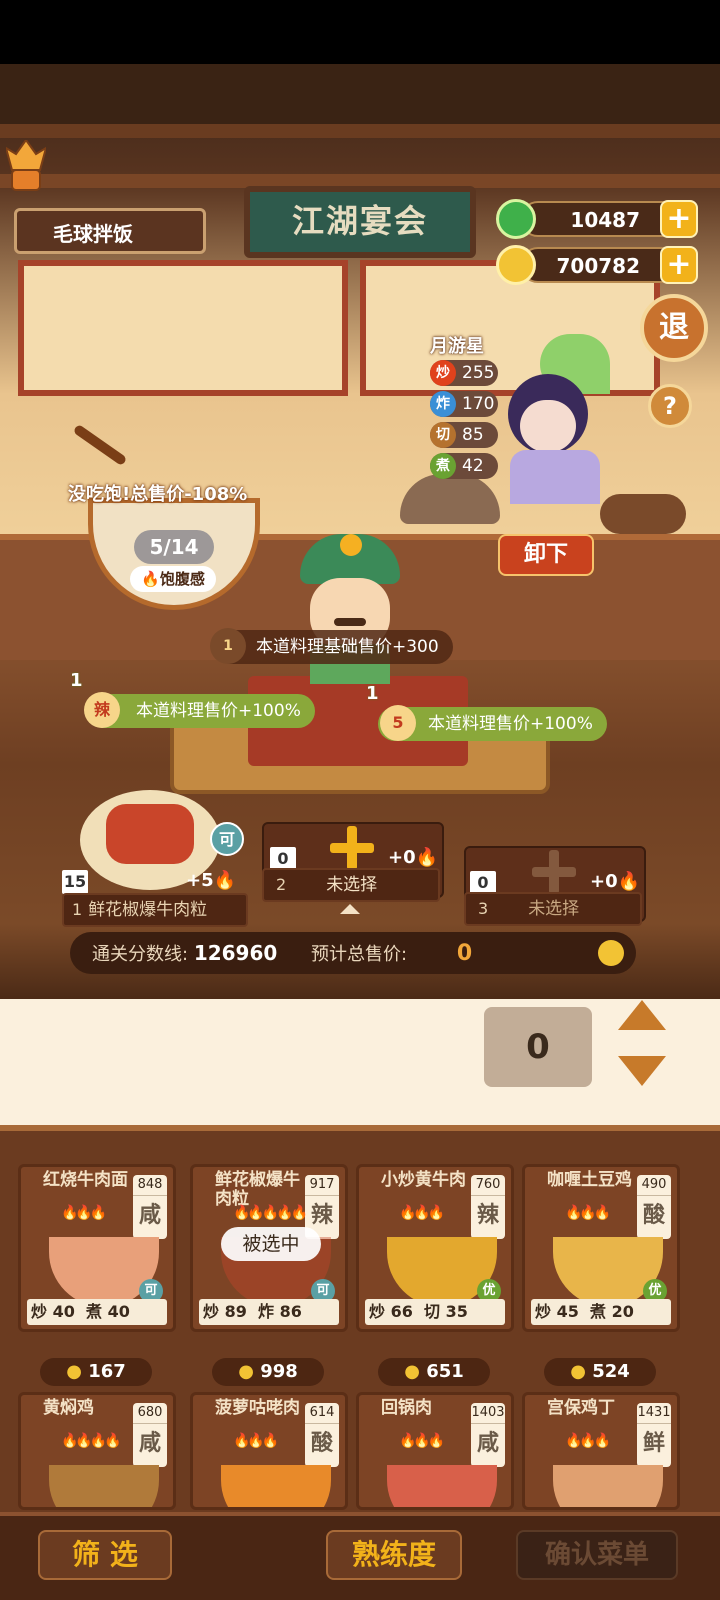 The image size is (720, 1600). I want to click on stir-fry-icon: 炒, so click(443, 373).